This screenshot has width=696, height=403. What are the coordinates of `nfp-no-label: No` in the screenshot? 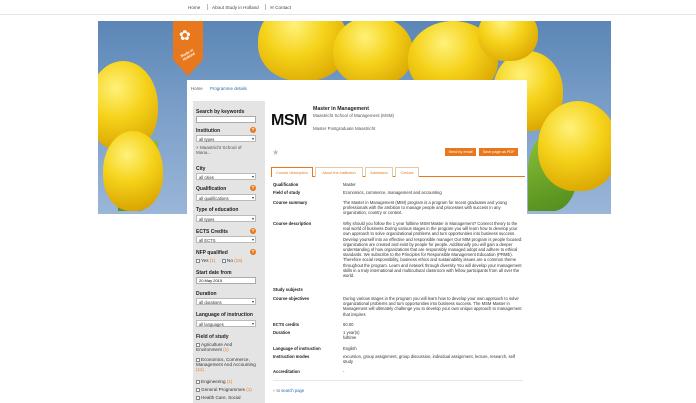 It's located at (230, 260).